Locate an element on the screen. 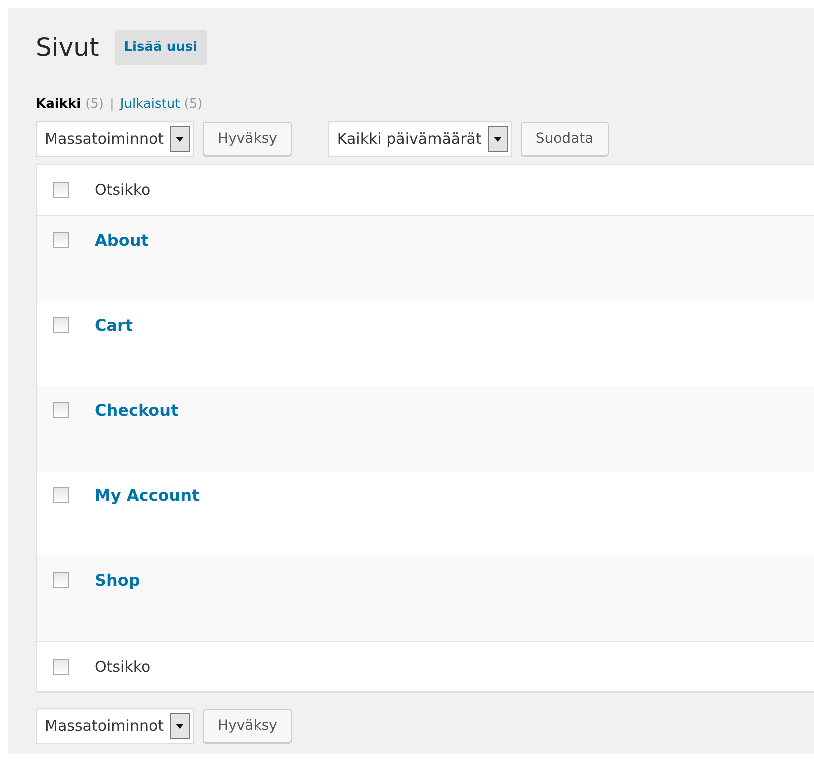 Image resolution: width=814 pixels, height=762 pixels. page-title: Sivut is located at coordinates (68, 47).